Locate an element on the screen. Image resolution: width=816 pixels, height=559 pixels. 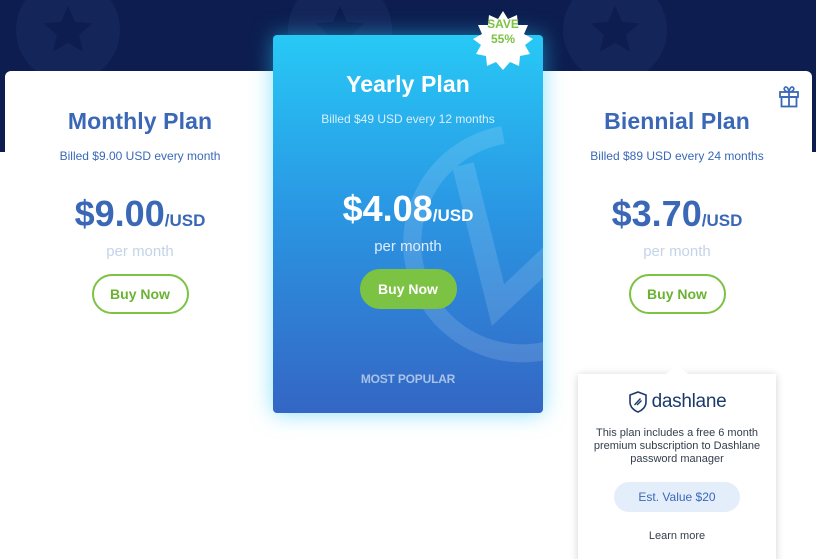
buy-now-monthly-button: Buy Now is located at coordinates (140, 294).